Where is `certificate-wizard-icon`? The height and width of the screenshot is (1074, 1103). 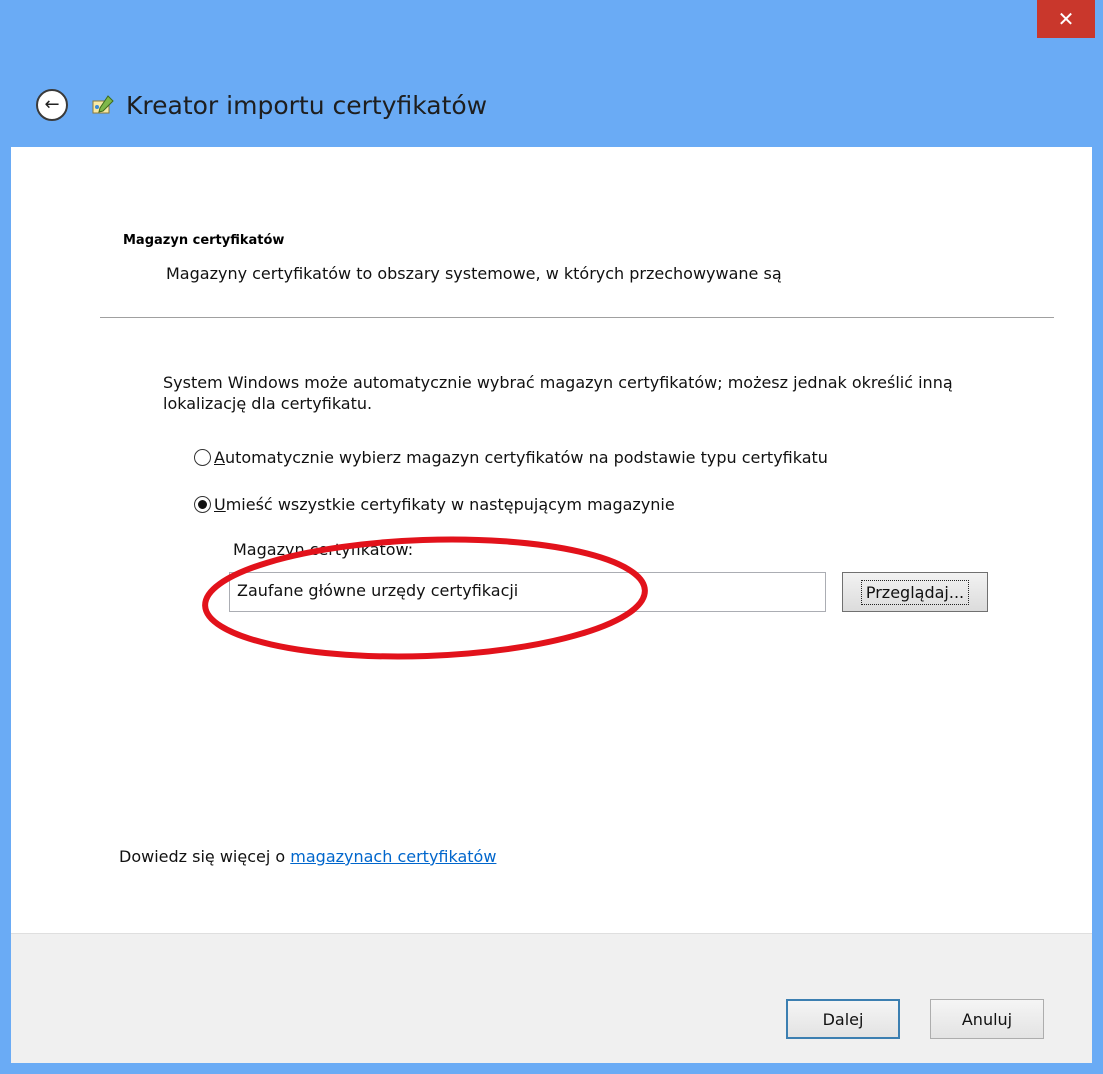 certificate-wizard-icon is located at coordinates (103, 104).